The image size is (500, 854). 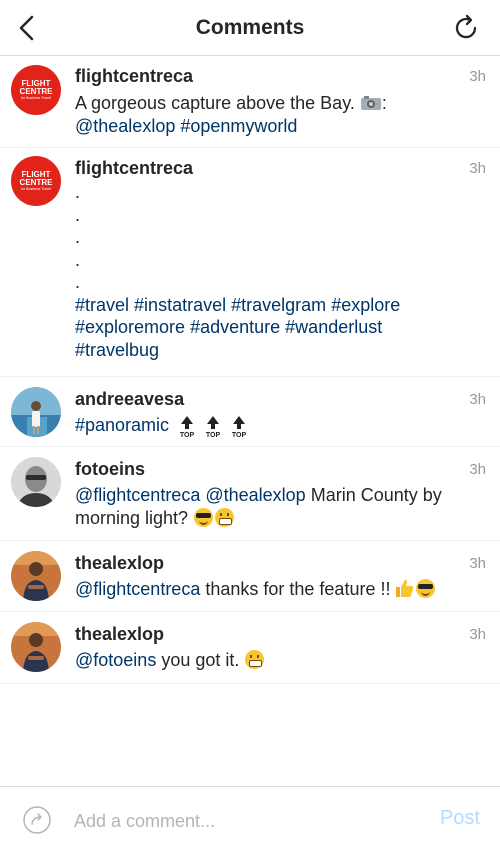 What do you see at coordinates (235, 327) in the screenshot?
I see `hashtag-link: #adventure` at bounding box center [235, 327].